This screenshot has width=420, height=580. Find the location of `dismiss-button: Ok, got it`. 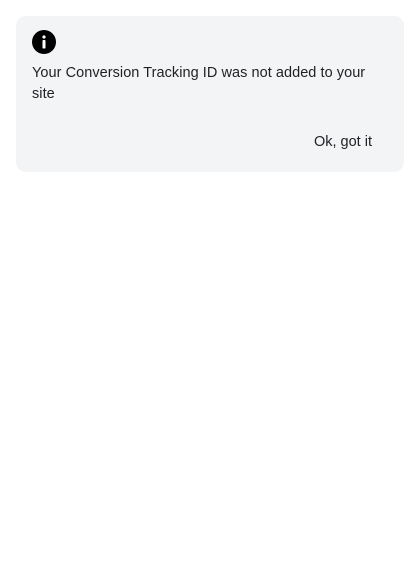

dismiss-button: Ok, got it is located at coordinates (343, 142).